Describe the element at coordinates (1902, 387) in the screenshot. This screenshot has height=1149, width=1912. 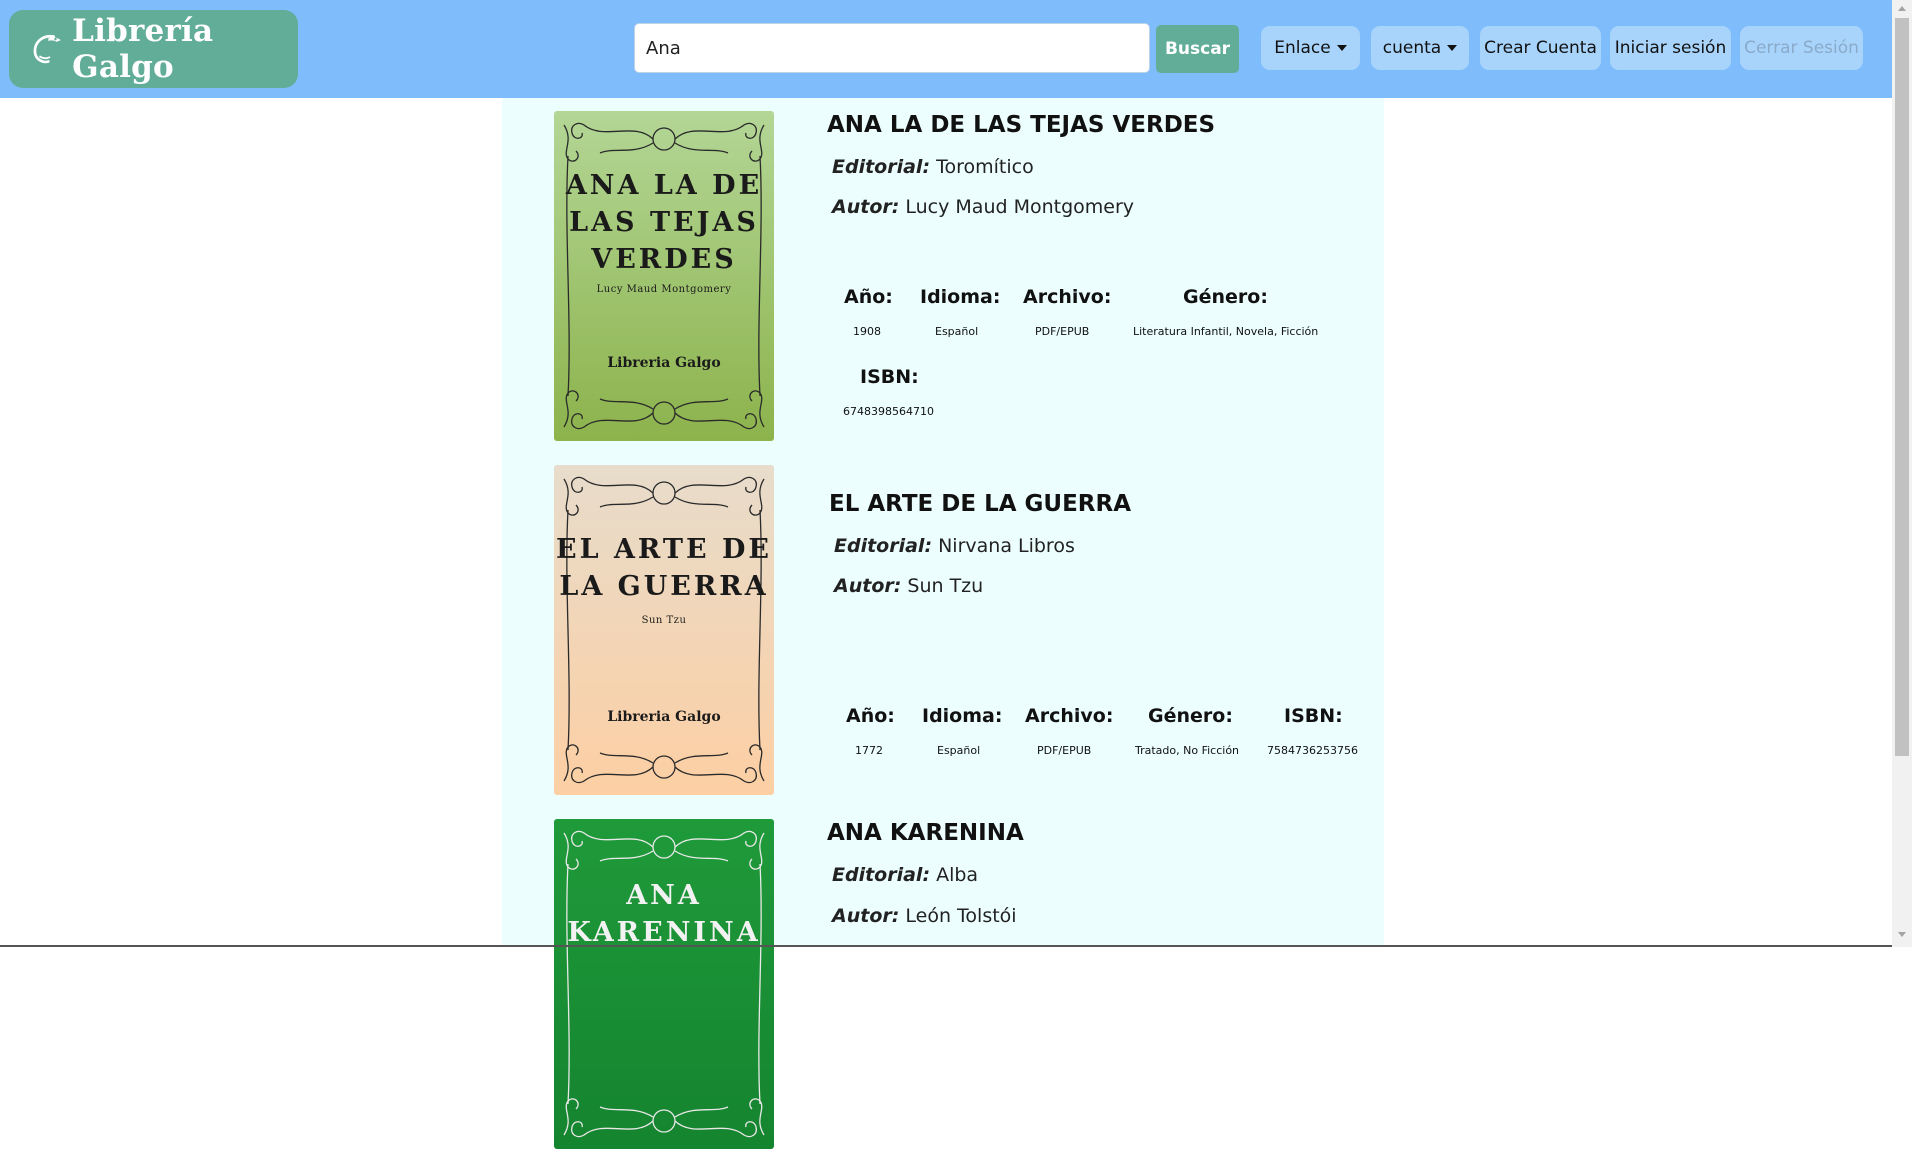
I see `scrollbar-thumb` at that location.